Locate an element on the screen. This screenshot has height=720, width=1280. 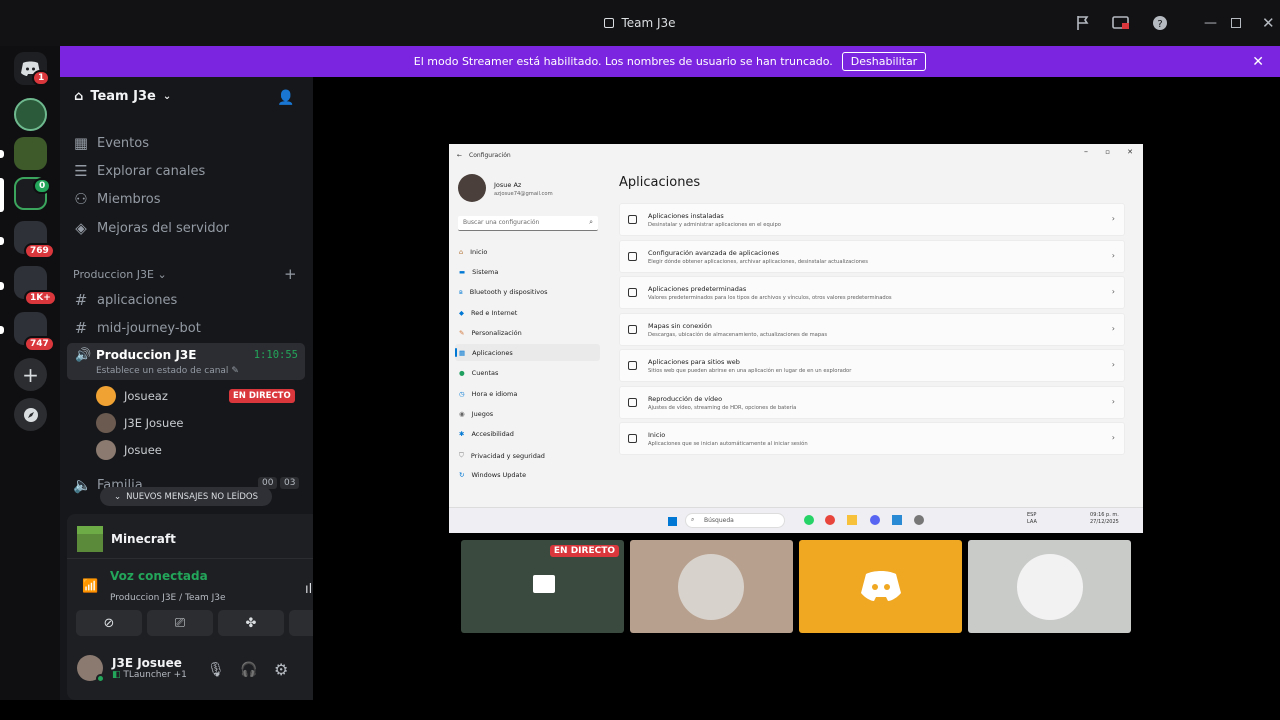
selected-pill is located at coordinates (2, 195).